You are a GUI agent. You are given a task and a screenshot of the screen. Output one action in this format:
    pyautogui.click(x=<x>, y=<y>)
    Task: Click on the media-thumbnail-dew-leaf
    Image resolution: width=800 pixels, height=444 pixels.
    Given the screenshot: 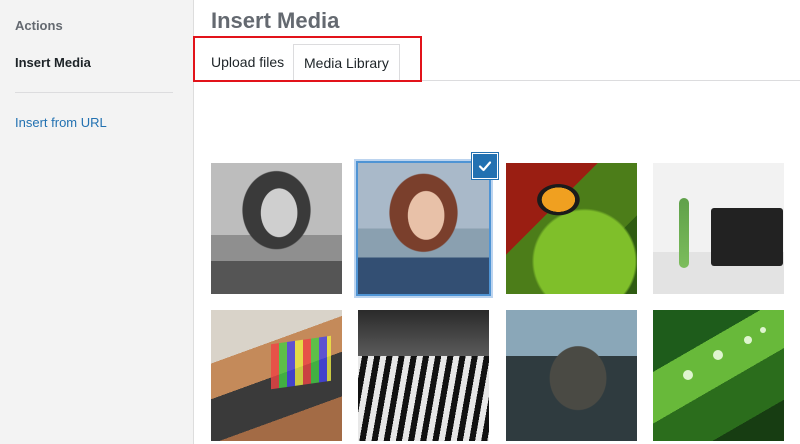 What is the action you would take?
    pyautogui.click(x=718, y=375)
    